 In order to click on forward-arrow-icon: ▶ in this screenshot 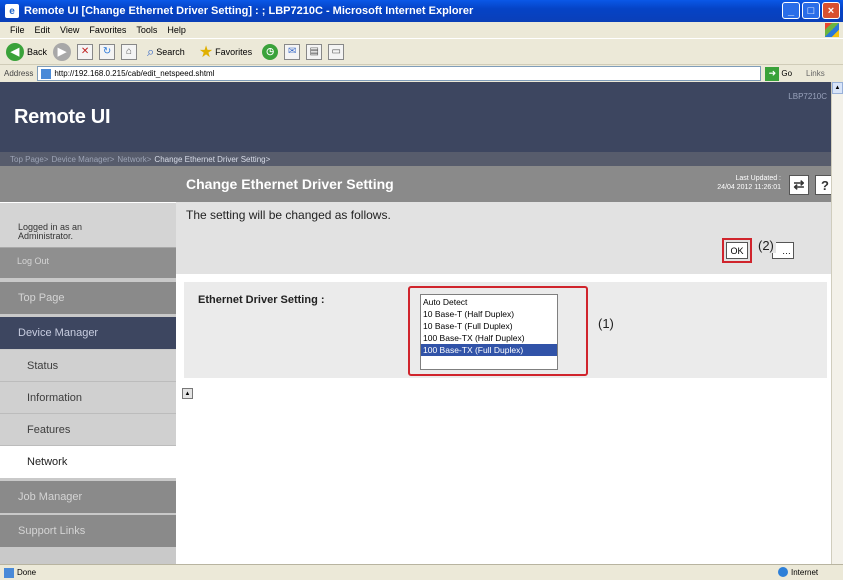, I will do `click(62, 51)`.